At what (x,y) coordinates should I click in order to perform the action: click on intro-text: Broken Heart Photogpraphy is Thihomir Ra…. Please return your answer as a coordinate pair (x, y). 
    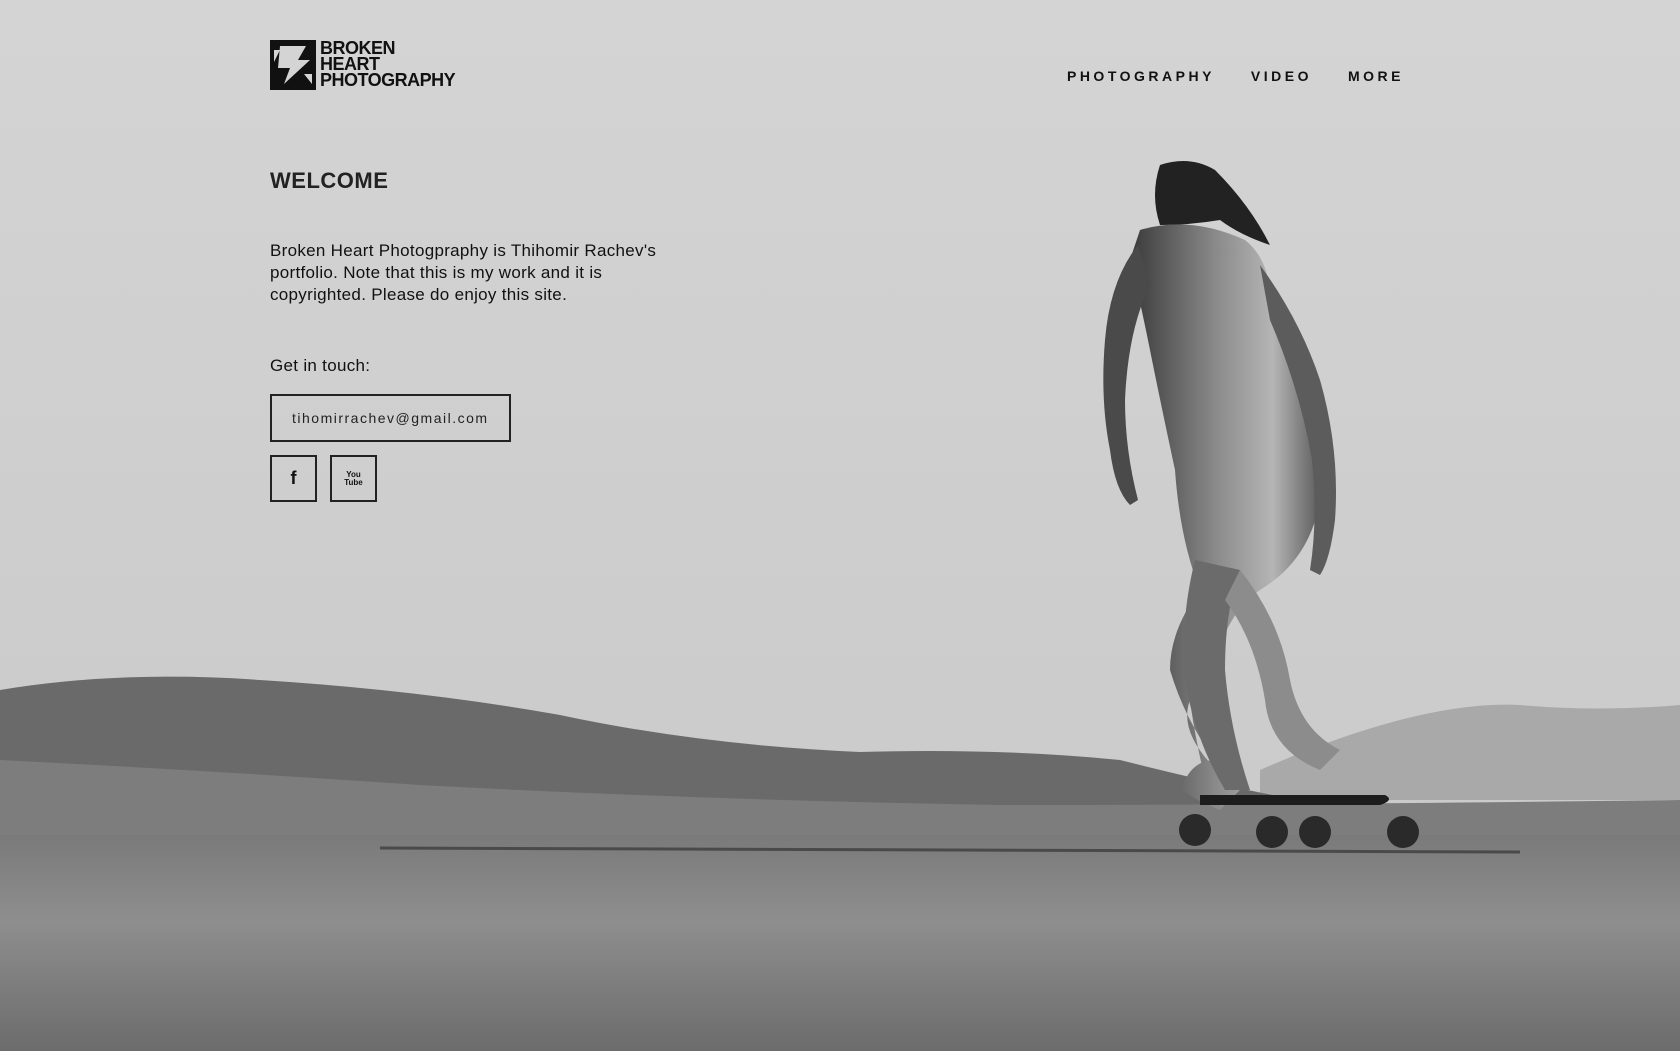
    Looking at the image, I should click on (463, 272).